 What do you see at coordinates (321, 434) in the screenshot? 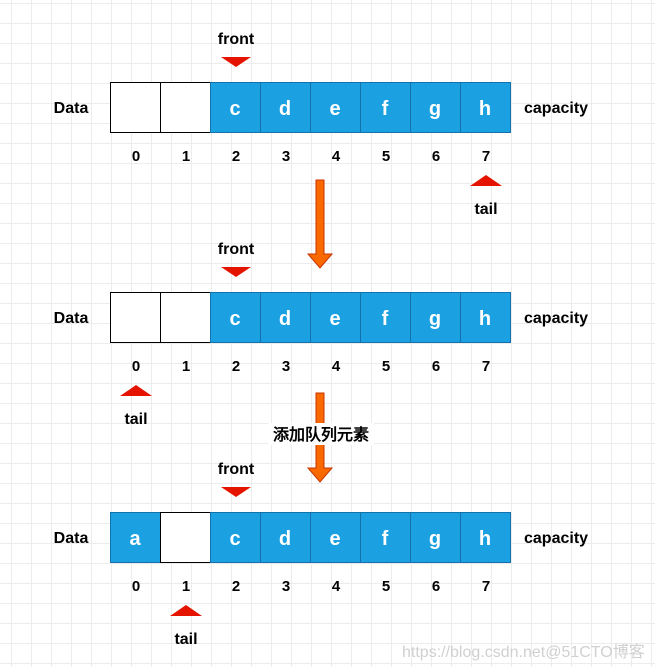
I see `transition-label: 添加队列元素` at bounding box center [321, 434].